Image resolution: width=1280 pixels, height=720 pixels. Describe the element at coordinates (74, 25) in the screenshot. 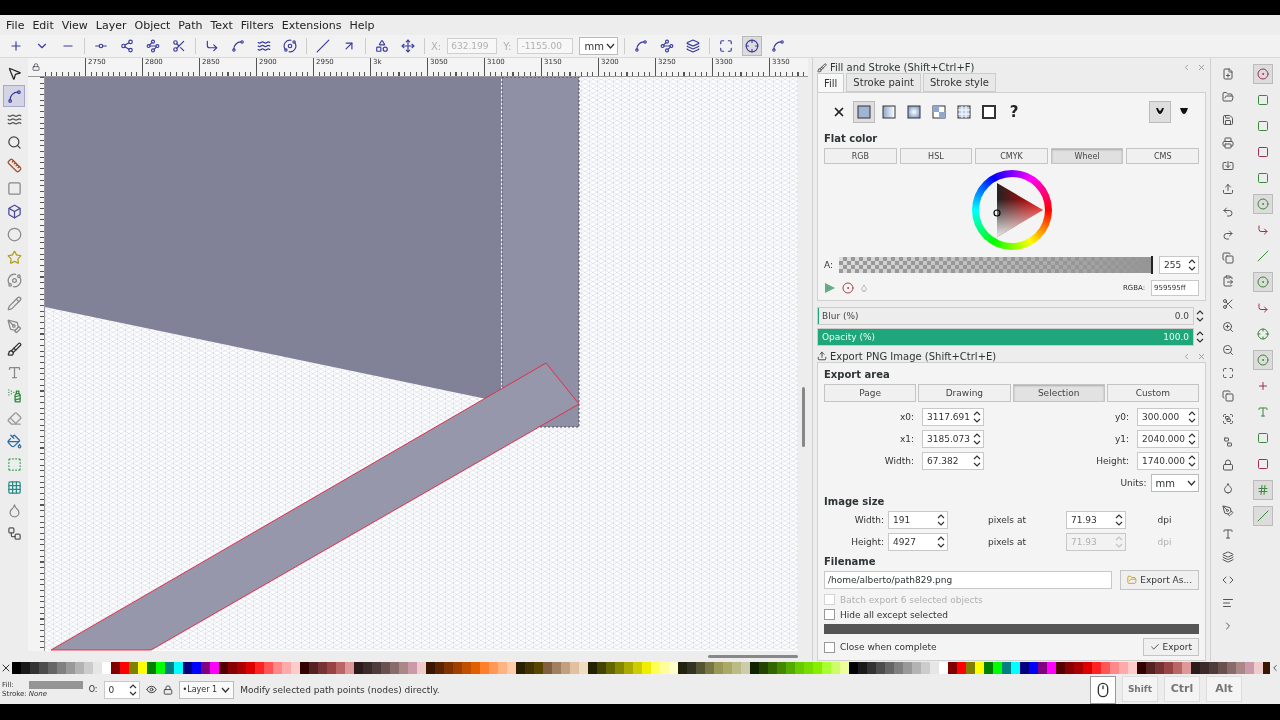

I see `menu-item: View` at that location.